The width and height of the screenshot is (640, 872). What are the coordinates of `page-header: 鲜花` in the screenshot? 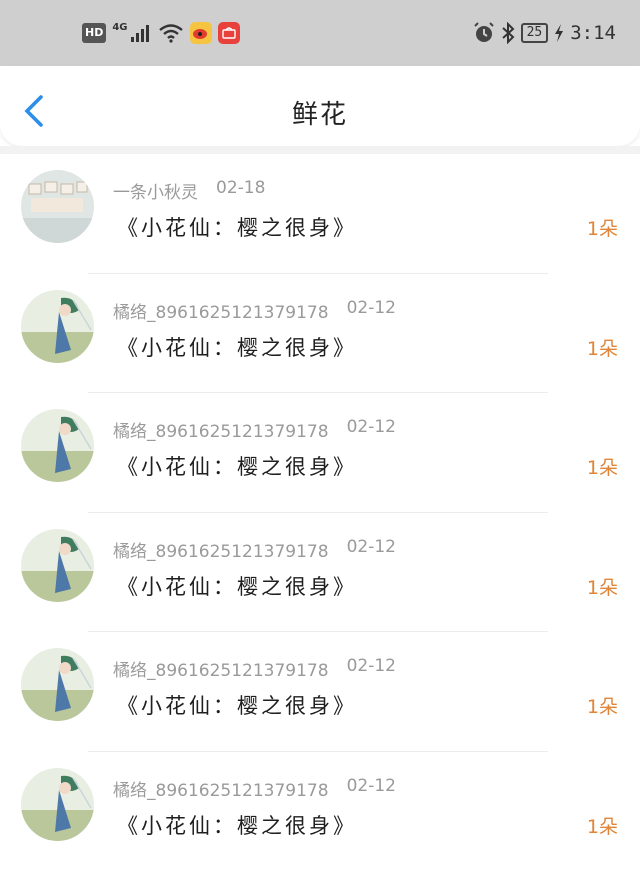 It's located at (320, 106).